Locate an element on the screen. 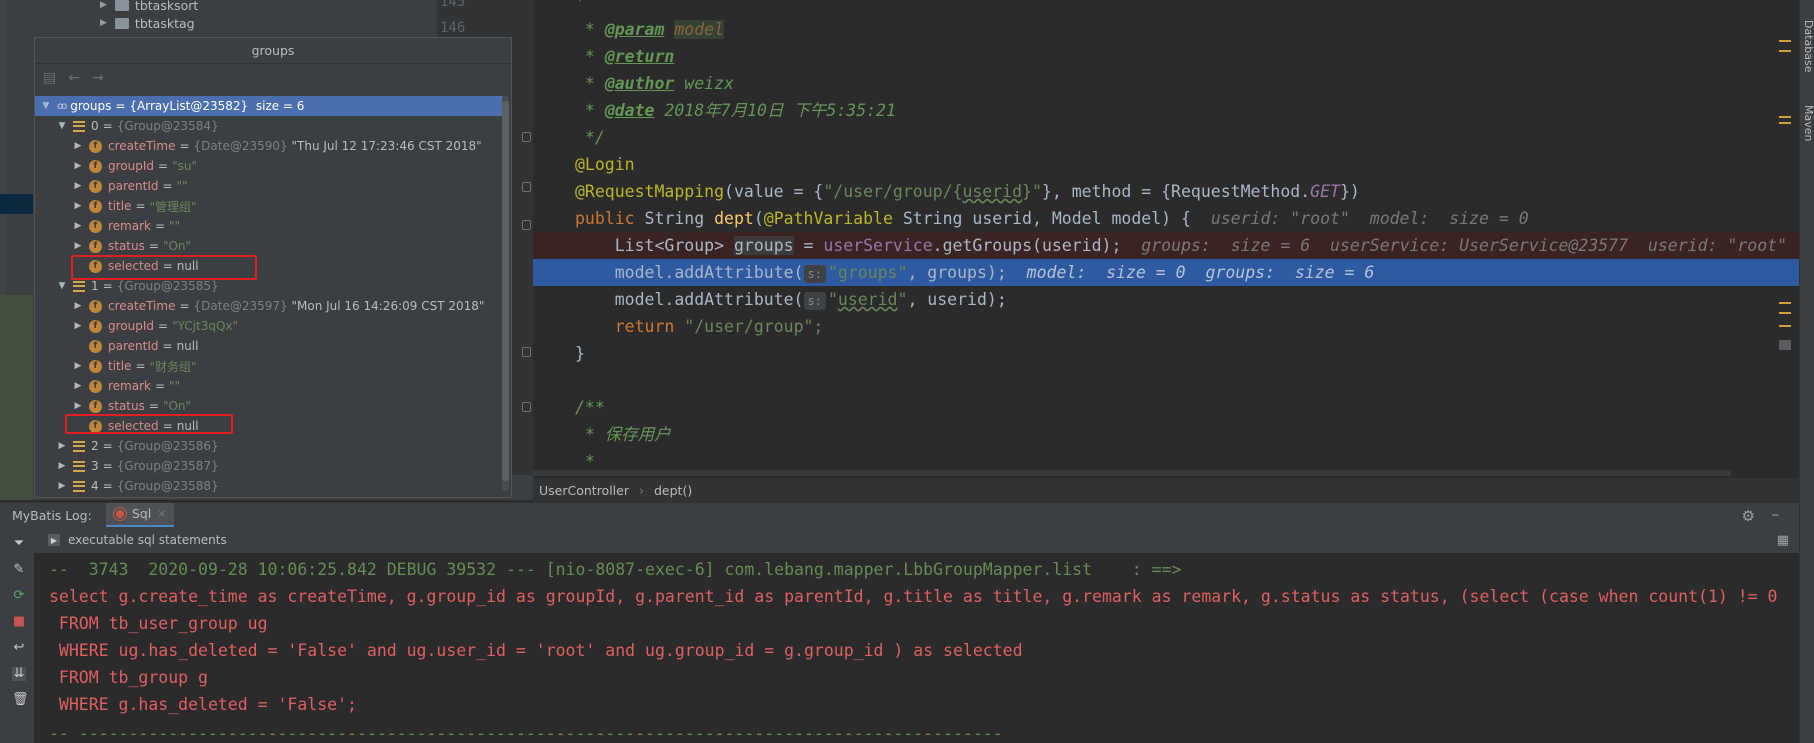 The image size is (1814, 743). object-icon is located at coordinates (79, 446).